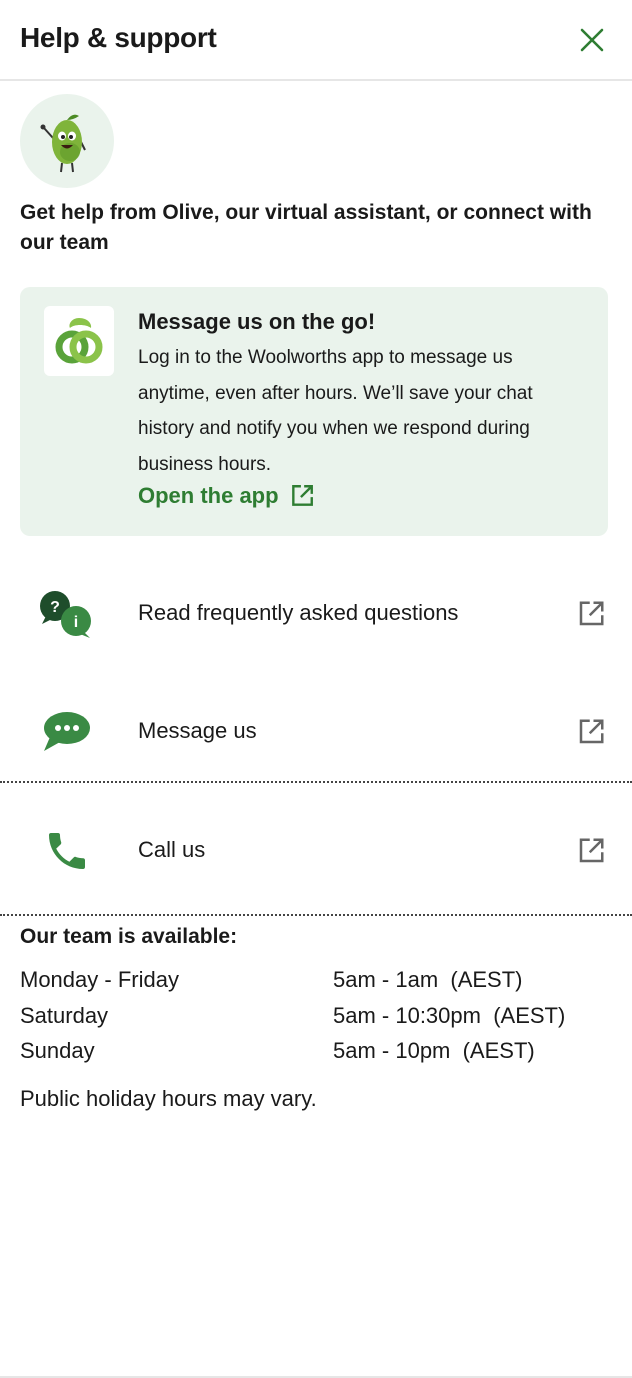 The image size is (632, 1378). I want to click on olive-avatar, so click(67, 141).